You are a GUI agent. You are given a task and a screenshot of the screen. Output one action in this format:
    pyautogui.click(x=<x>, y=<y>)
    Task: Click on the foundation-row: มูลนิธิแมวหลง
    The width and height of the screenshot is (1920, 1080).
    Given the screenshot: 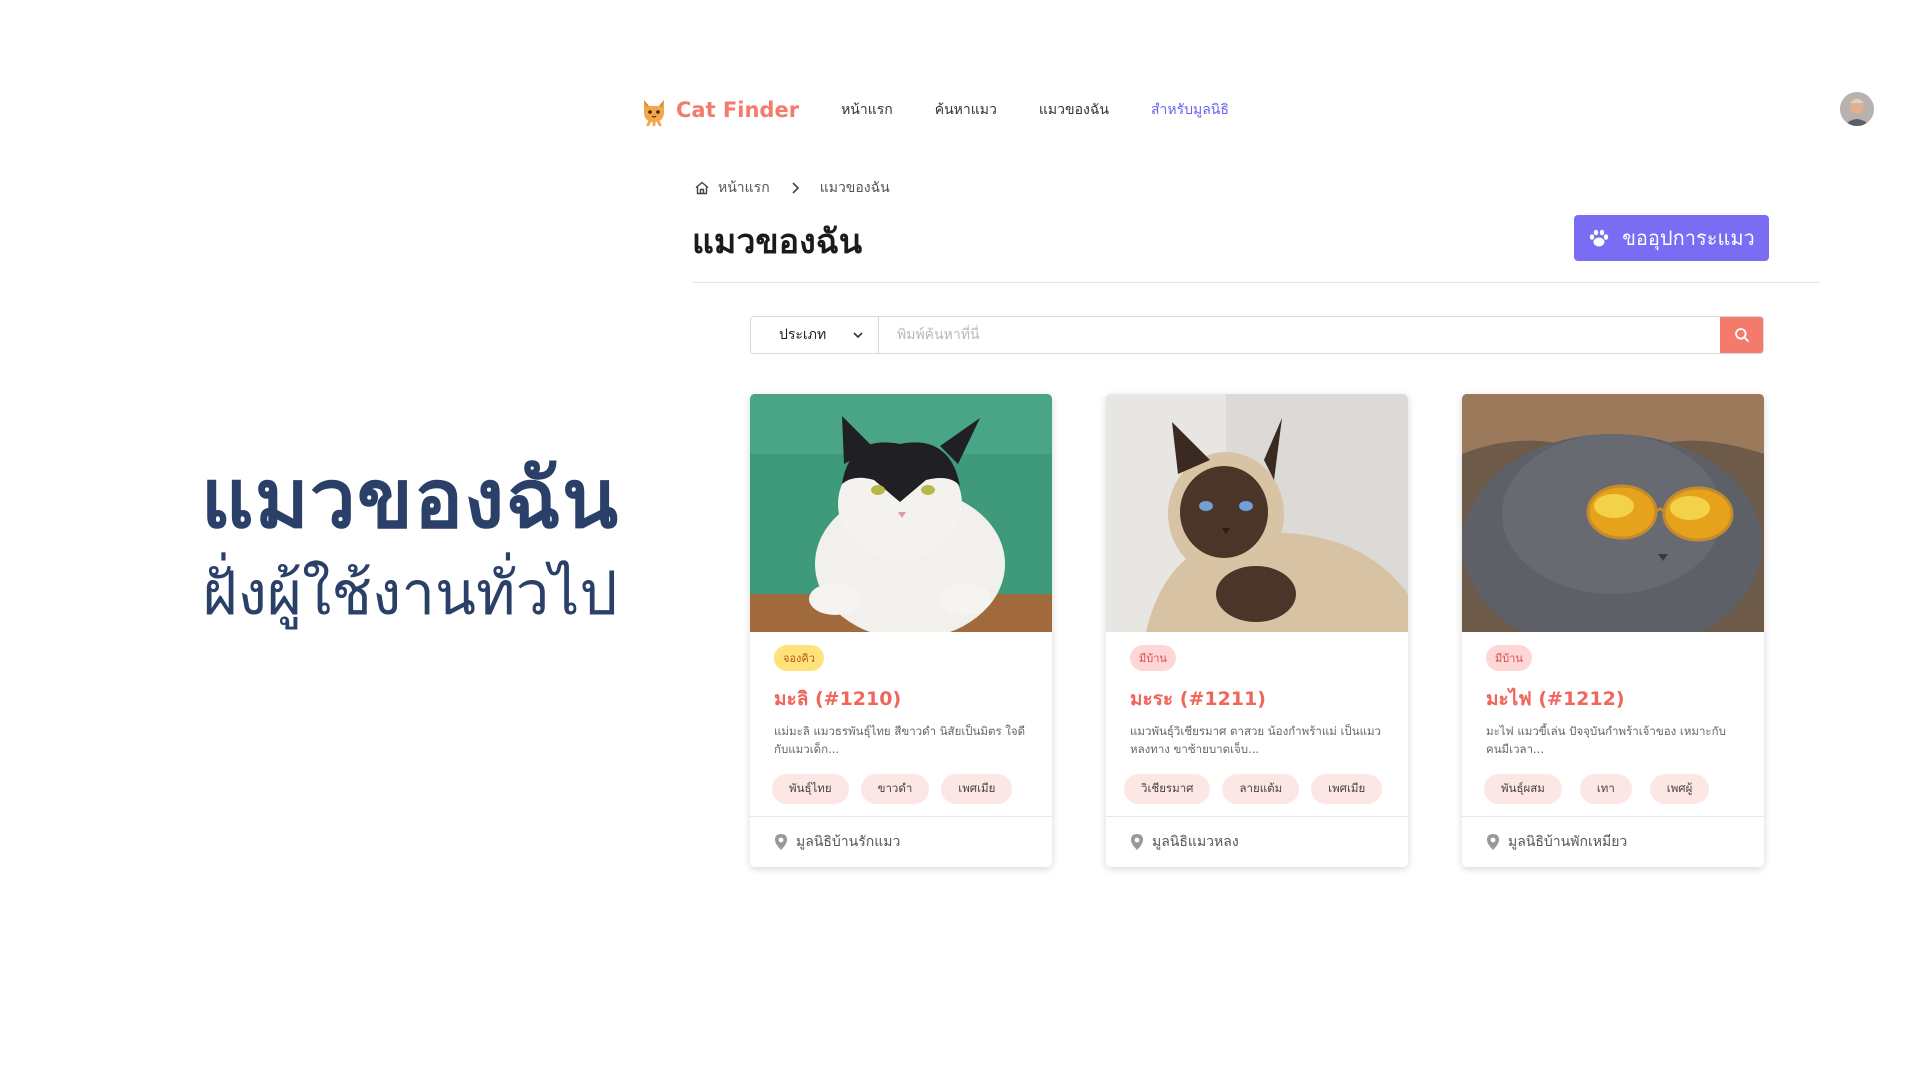 What is the action you would take?
    pyautogui.click(x=1257, y=841)
    